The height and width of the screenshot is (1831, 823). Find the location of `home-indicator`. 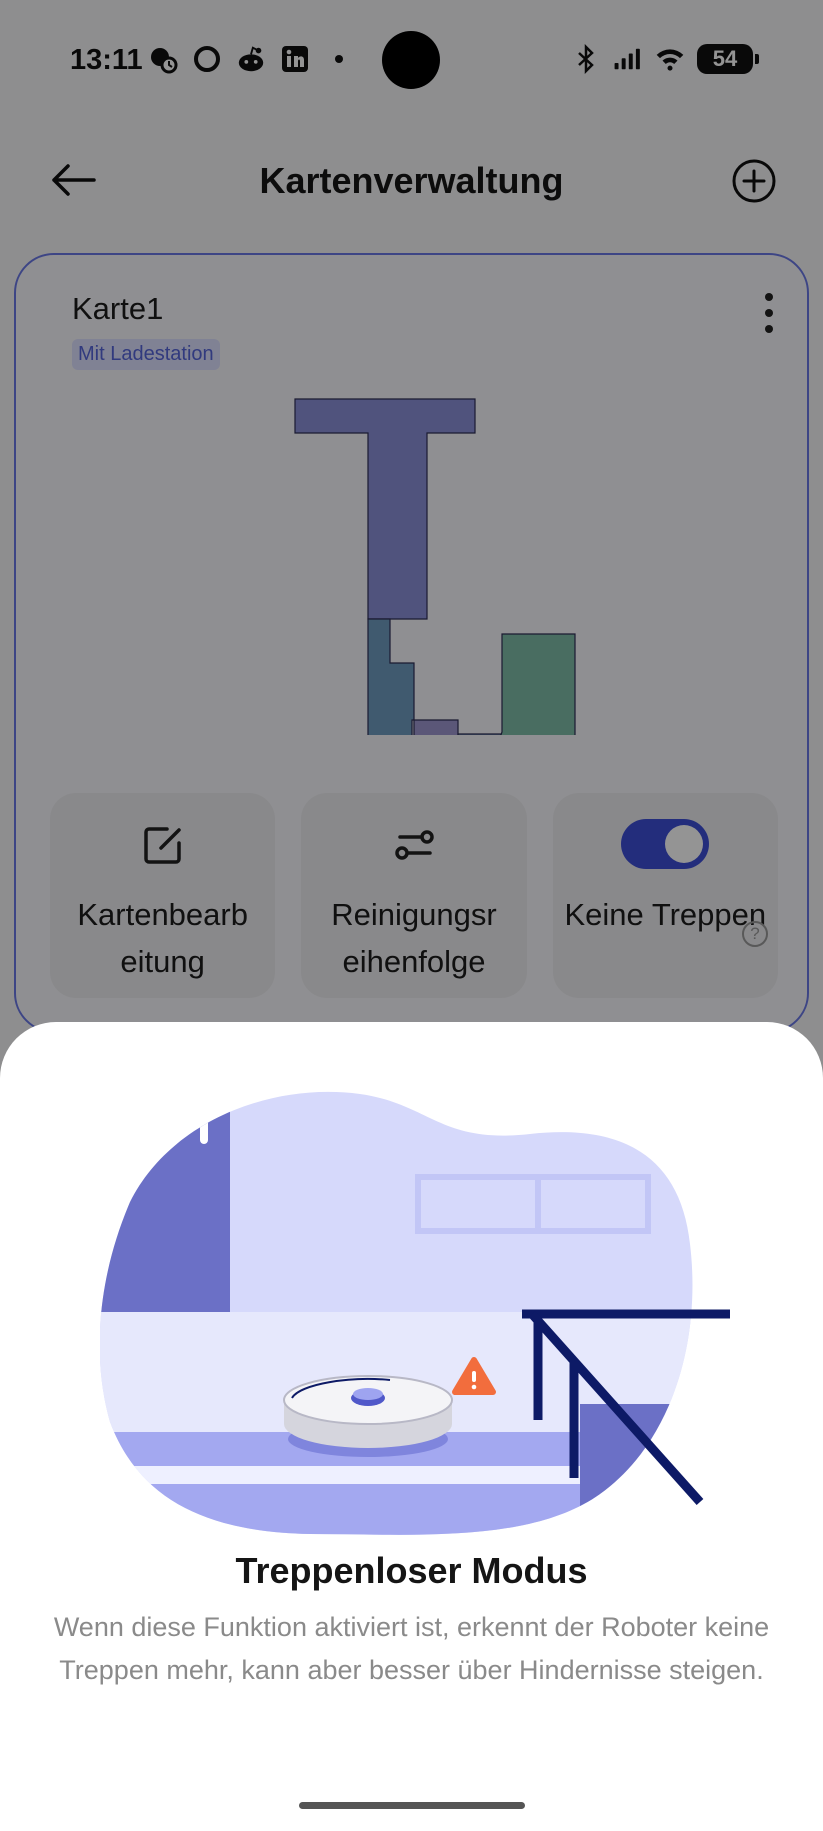

home-indicator is located at coordinates (412, 1805).